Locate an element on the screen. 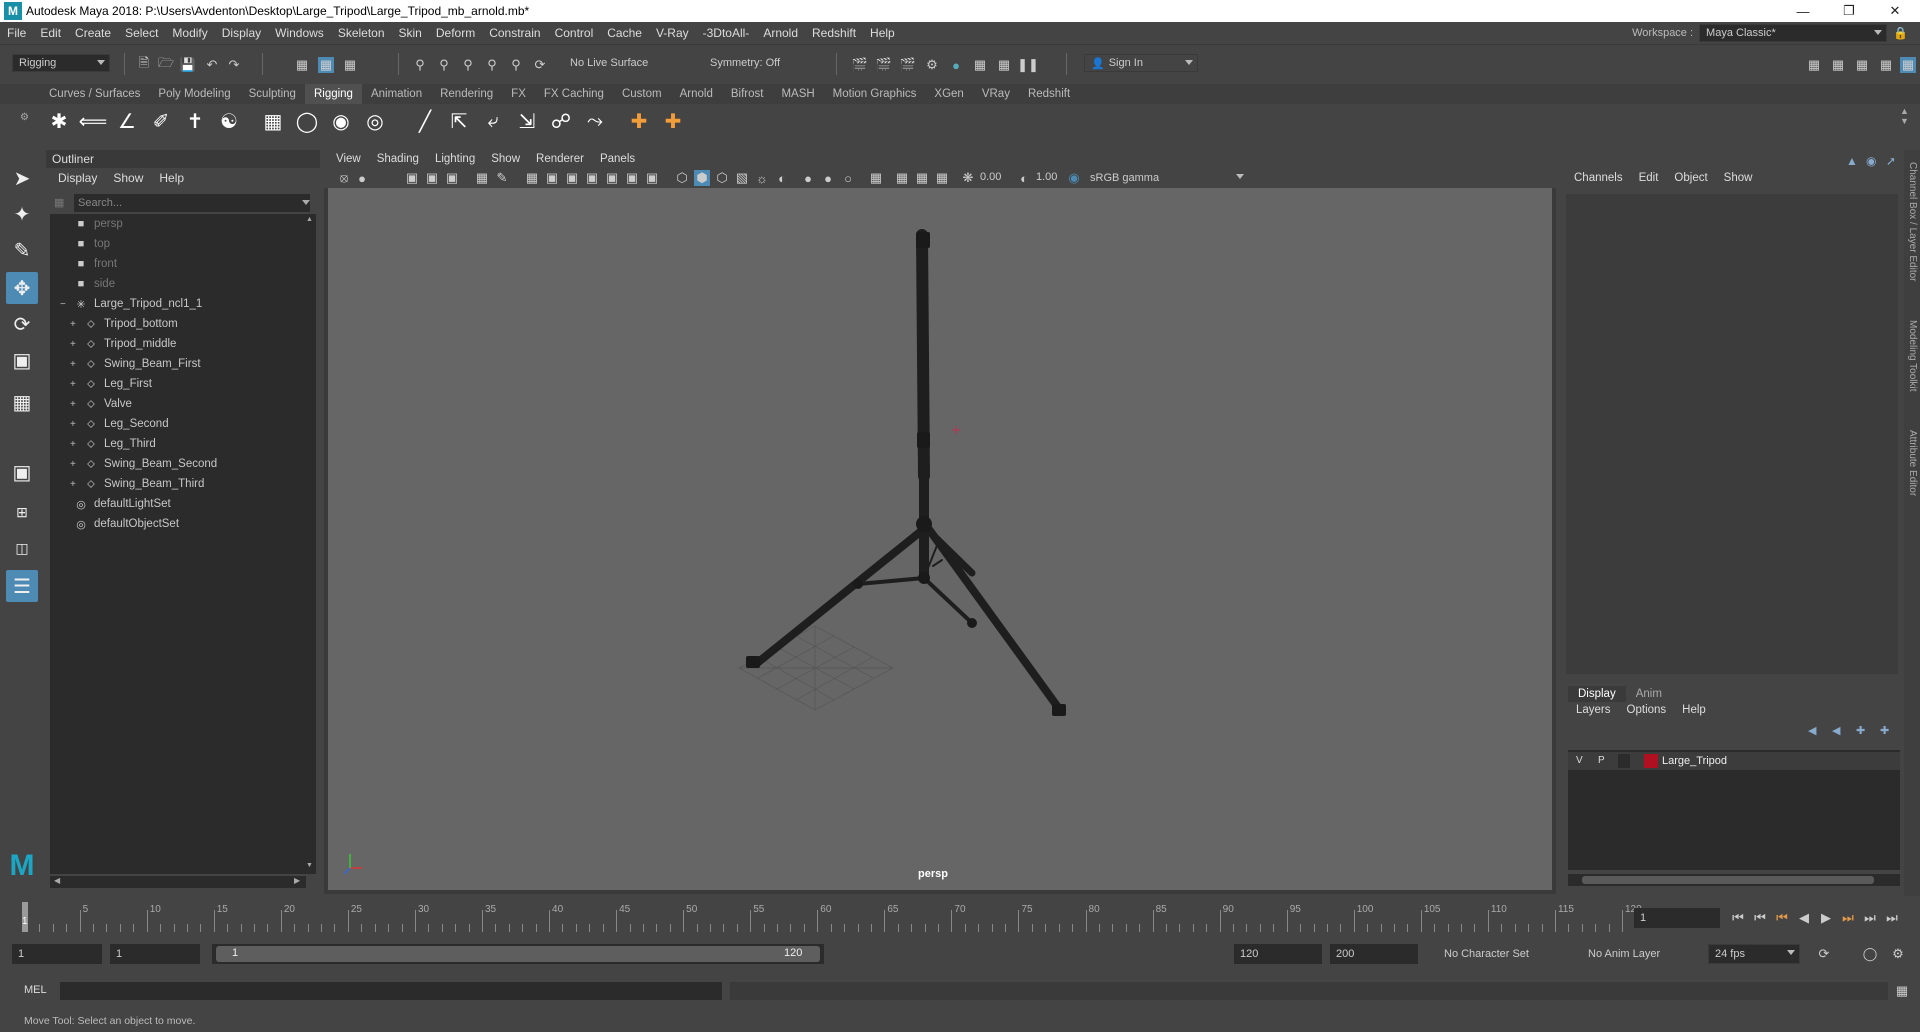 This screenshot has height=1032, width=1920. grease-pencil-icon: ✎ is located at coordinates (502, 178).